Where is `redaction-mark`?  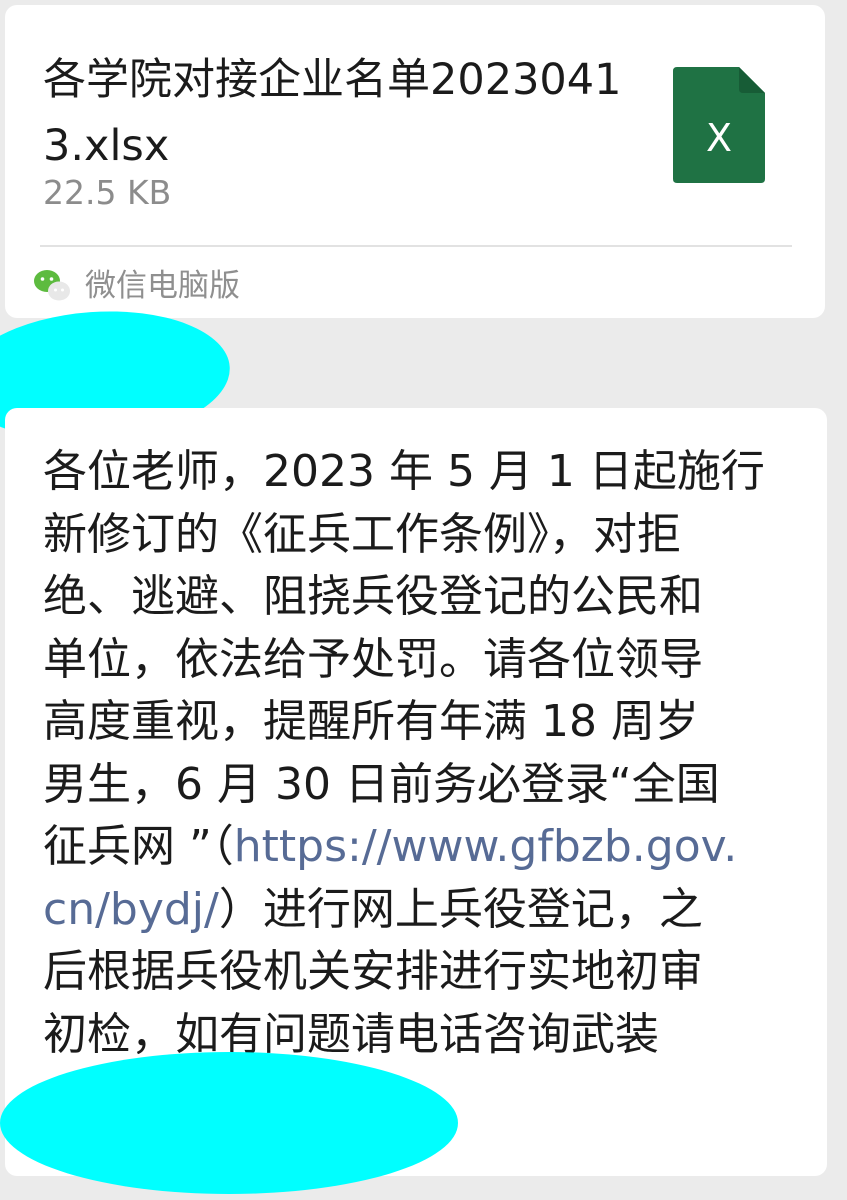
redaction-mark is located at coordinates (229, 1123).